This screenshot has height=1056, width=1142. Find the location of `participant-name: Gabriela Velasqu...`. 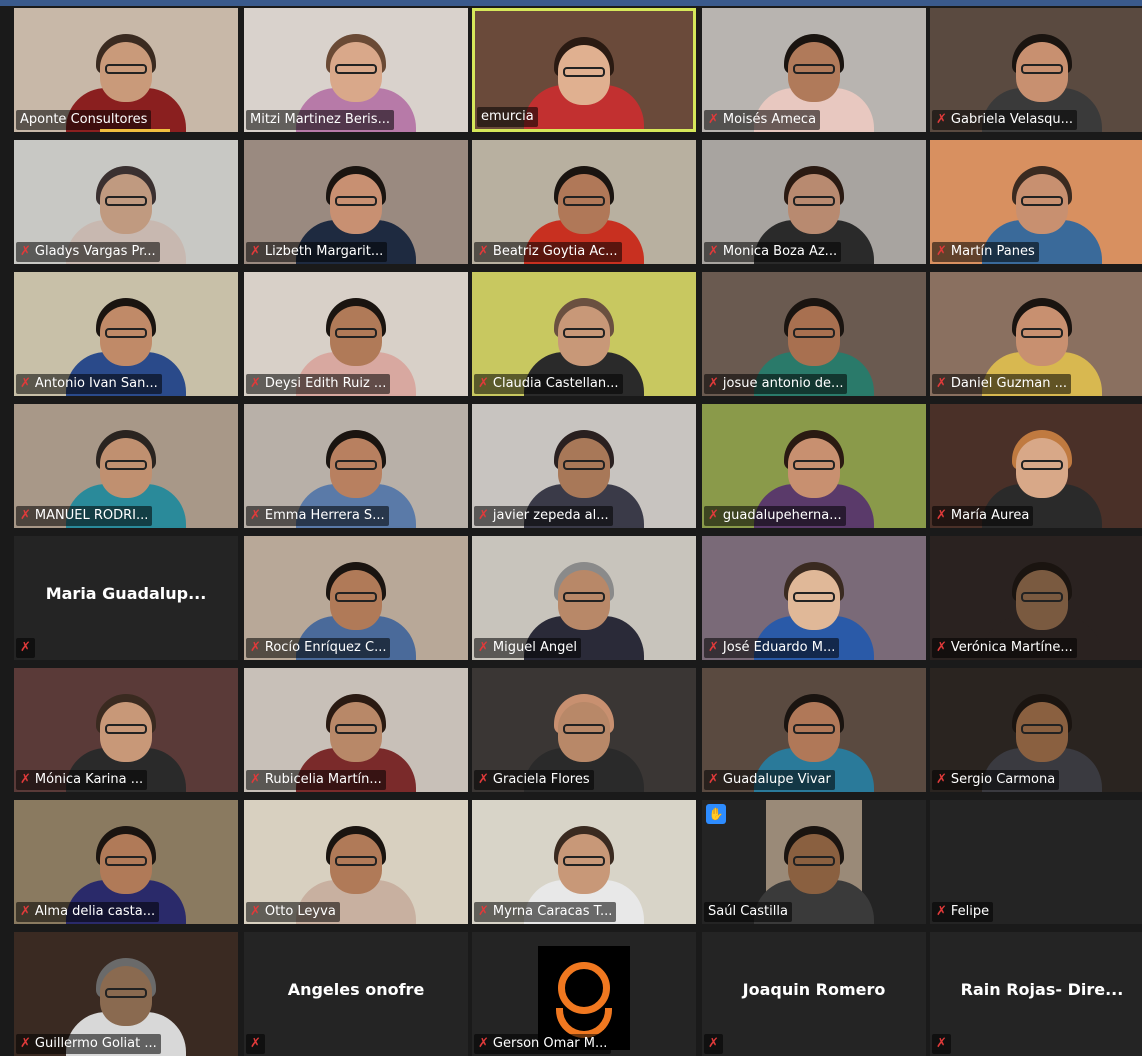

participant-name: Gabriela Velasqu... is located at coordinates (1011, 119).